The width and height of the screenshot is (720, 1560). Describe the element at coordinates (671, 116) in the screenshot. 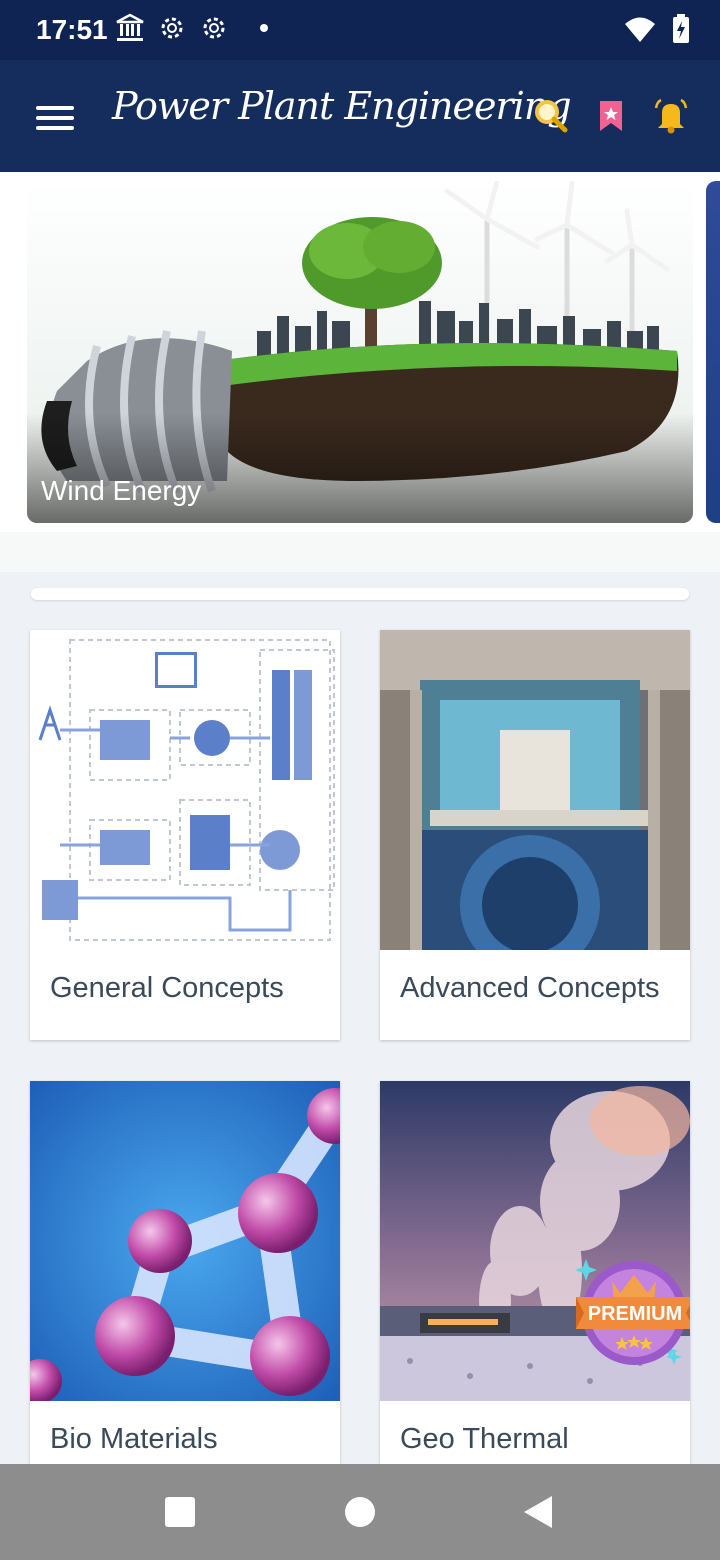

I see `notification-bell-icon` at that location.